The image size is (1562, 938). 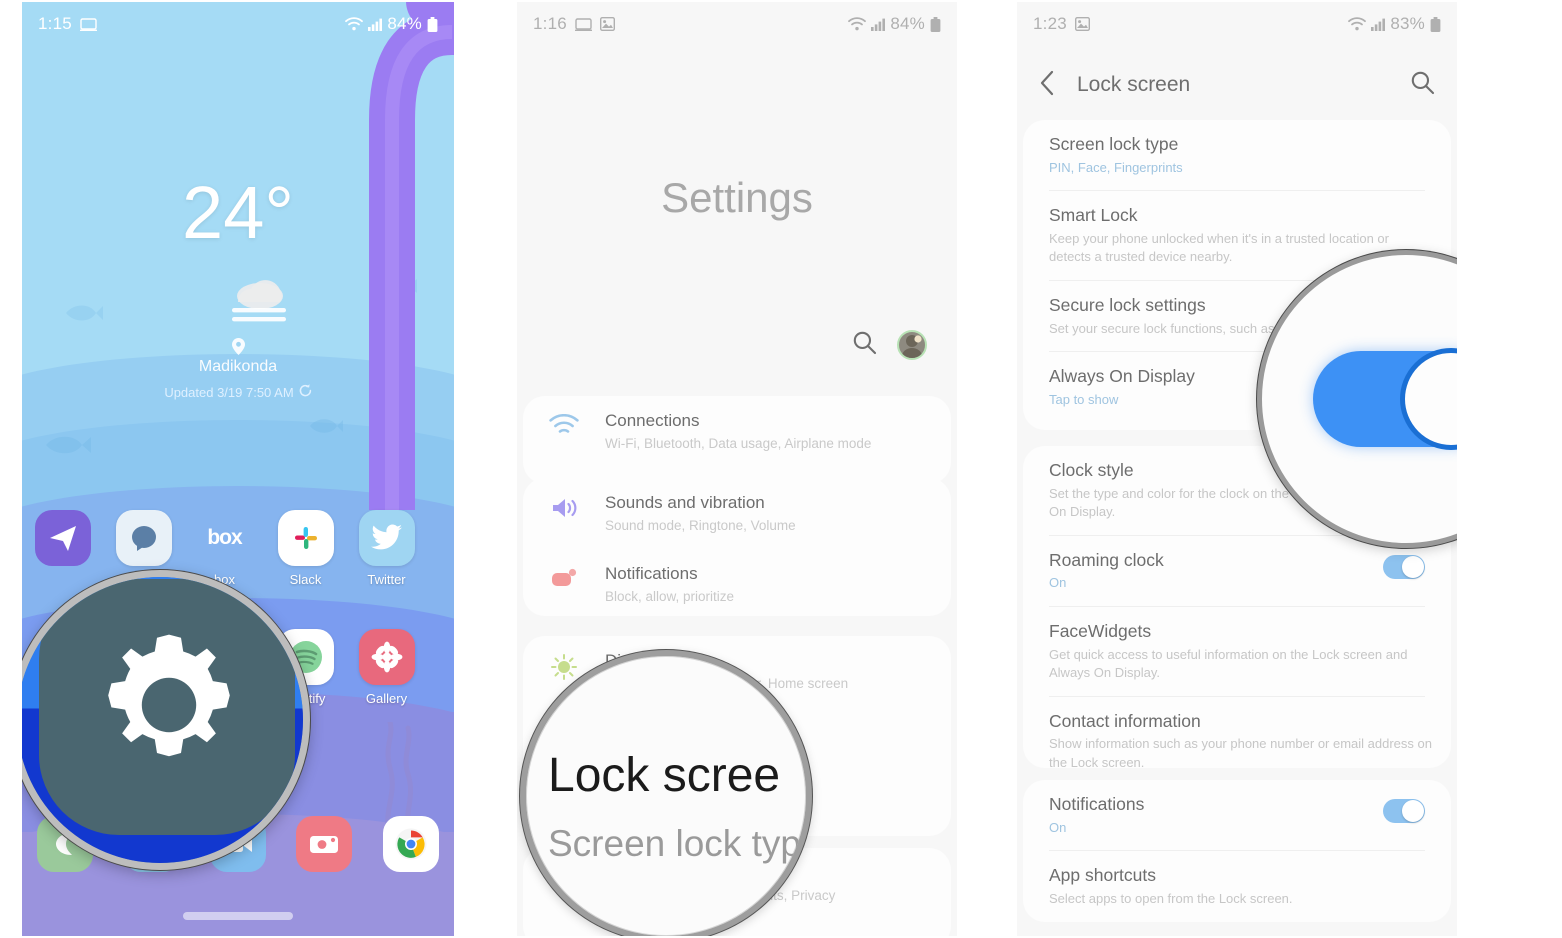 What do you see at coordinates (411, 847) in the screenshot?
I see `dock-chrome` at bounding box center [411, 847].